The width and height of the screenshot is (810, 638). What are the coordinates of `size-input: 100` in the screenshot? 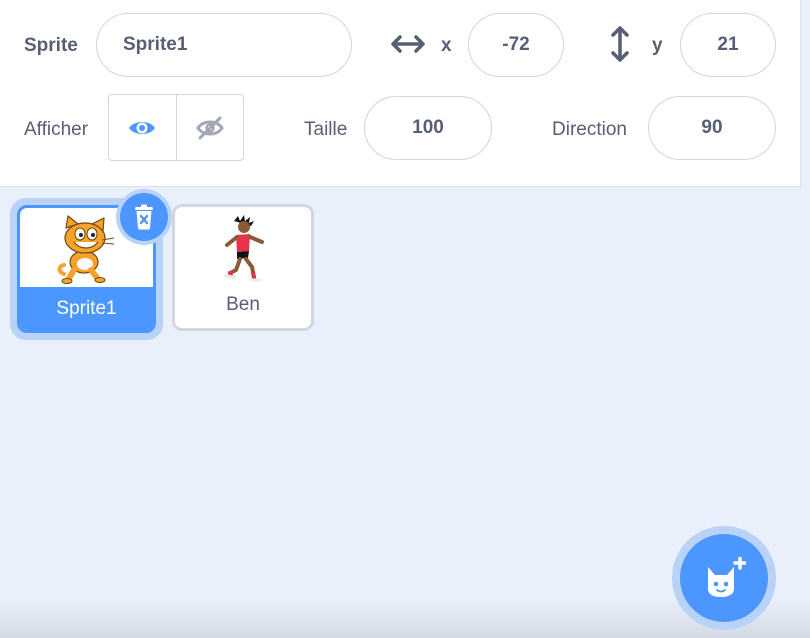 It's located at (428, 128).